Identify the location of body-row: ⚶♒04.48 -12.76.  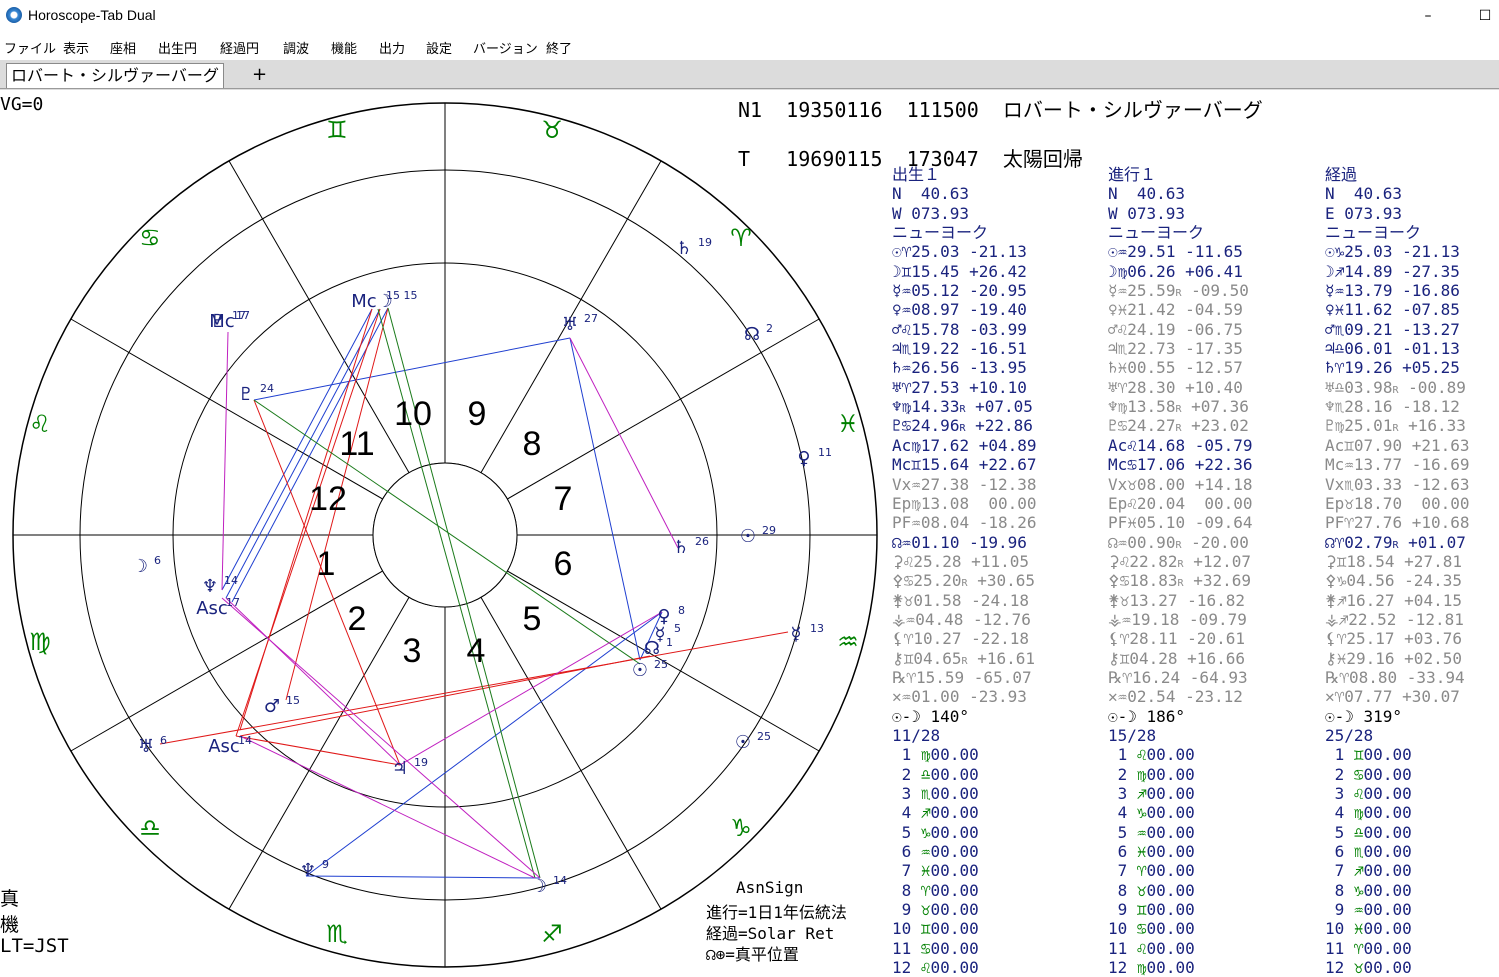
(964, 619).